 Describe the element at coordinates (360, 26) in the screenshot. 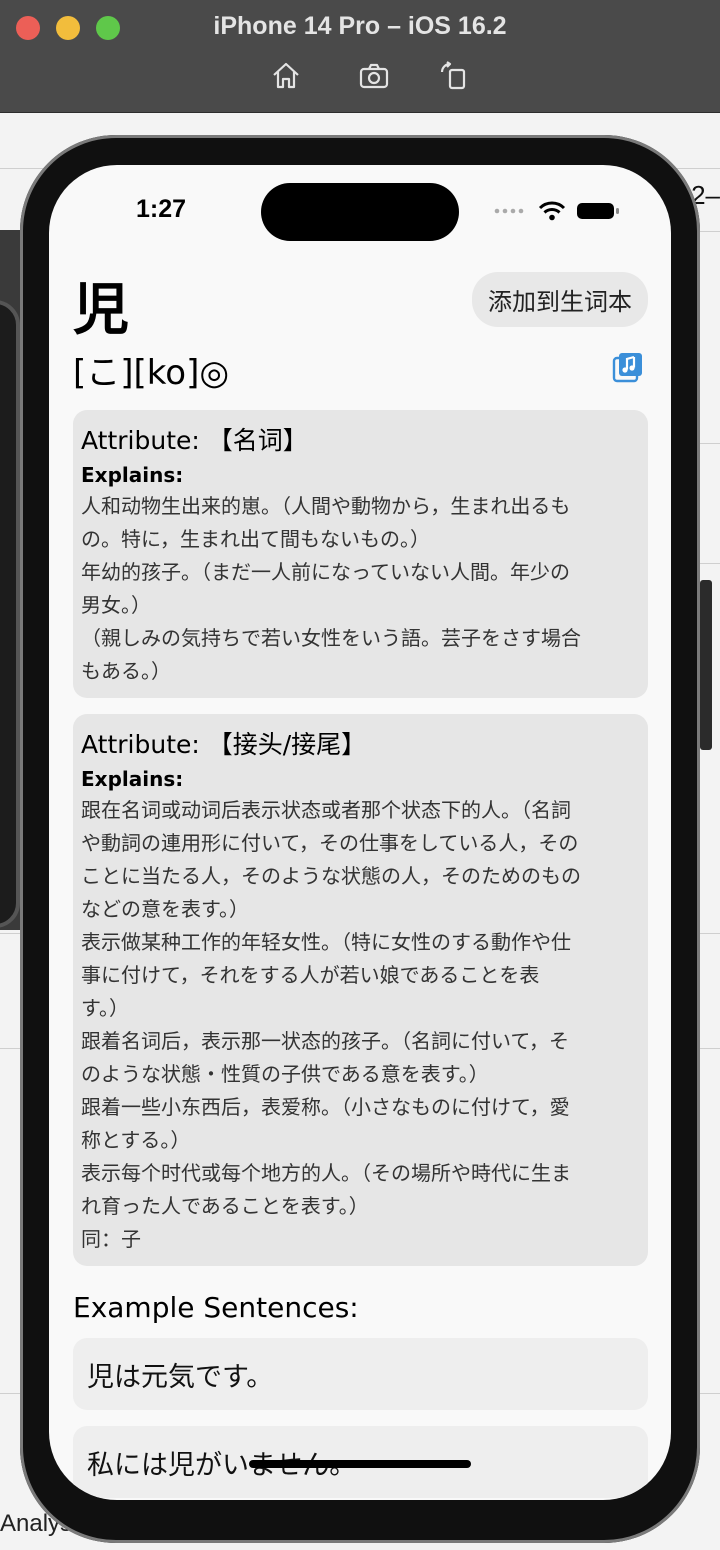

I see `window-title: iPhone 14 Pro – iOS 16.2` at that location.